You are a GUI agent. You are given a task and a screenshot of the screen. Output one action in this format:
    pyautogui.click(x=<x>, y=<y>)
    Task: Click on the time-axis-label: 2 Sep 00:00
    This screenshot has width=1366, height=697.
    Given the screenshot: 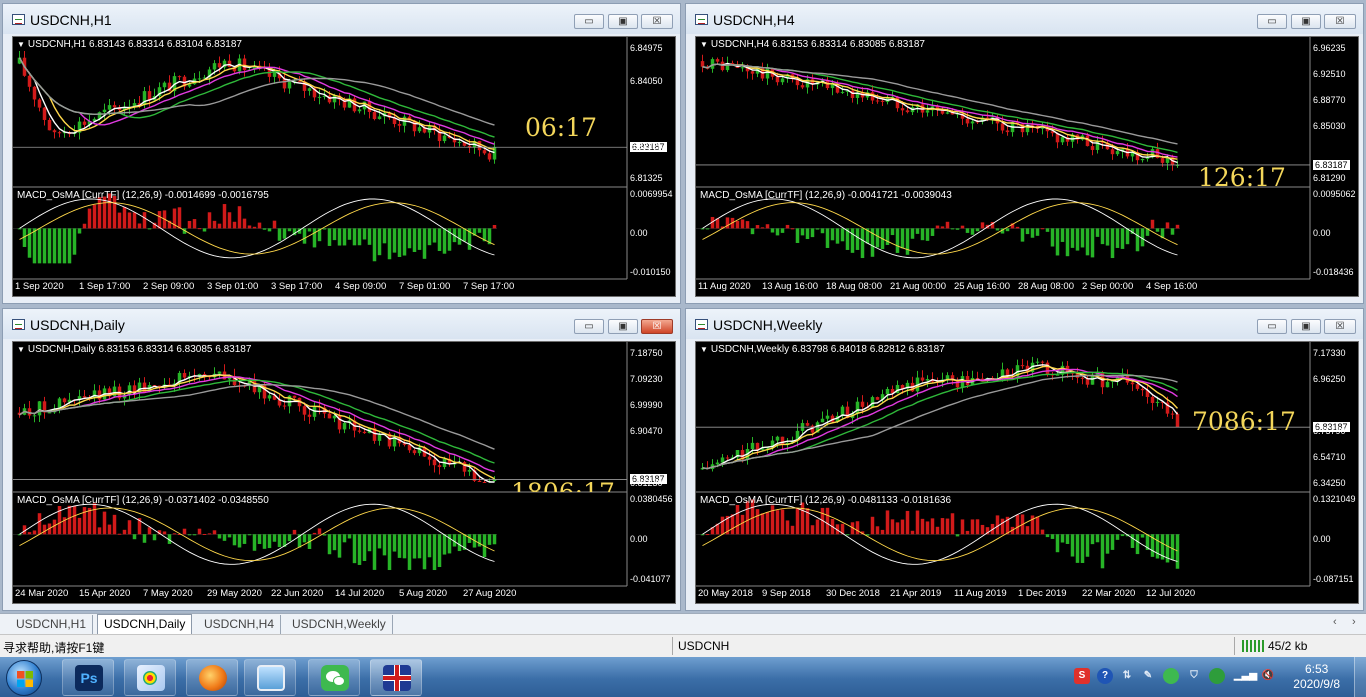 What is the action you would take?
    pyautogui.click(x=1108, y=286)
    